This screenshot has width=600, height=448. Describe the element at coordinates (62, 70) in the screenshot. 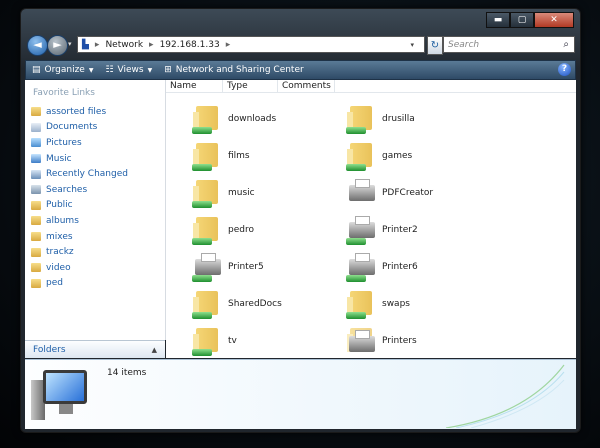

I see `organize-button: ▤ Organize ▼` at that location.